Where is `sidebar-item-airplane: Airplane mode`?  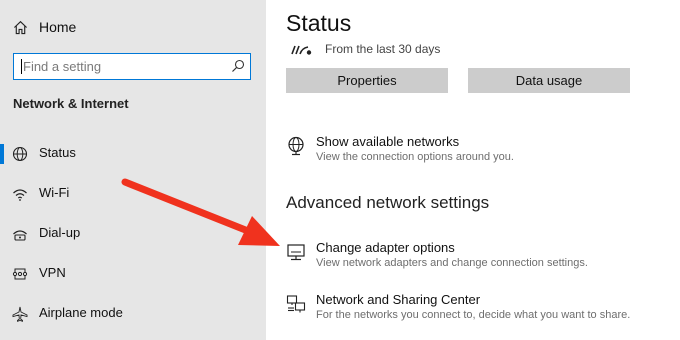 sidebar-item-airplane: Airplane mode is located at coordinates (133, 313).